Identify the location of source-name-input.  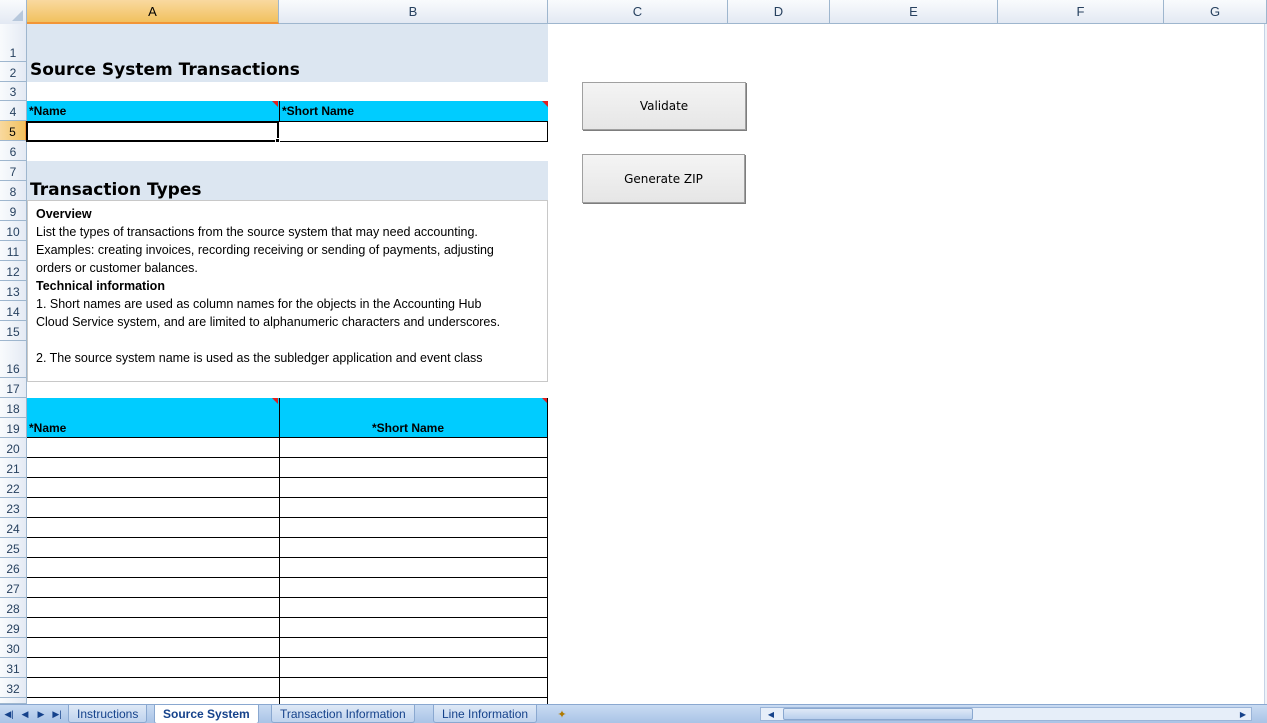
(152, 131).